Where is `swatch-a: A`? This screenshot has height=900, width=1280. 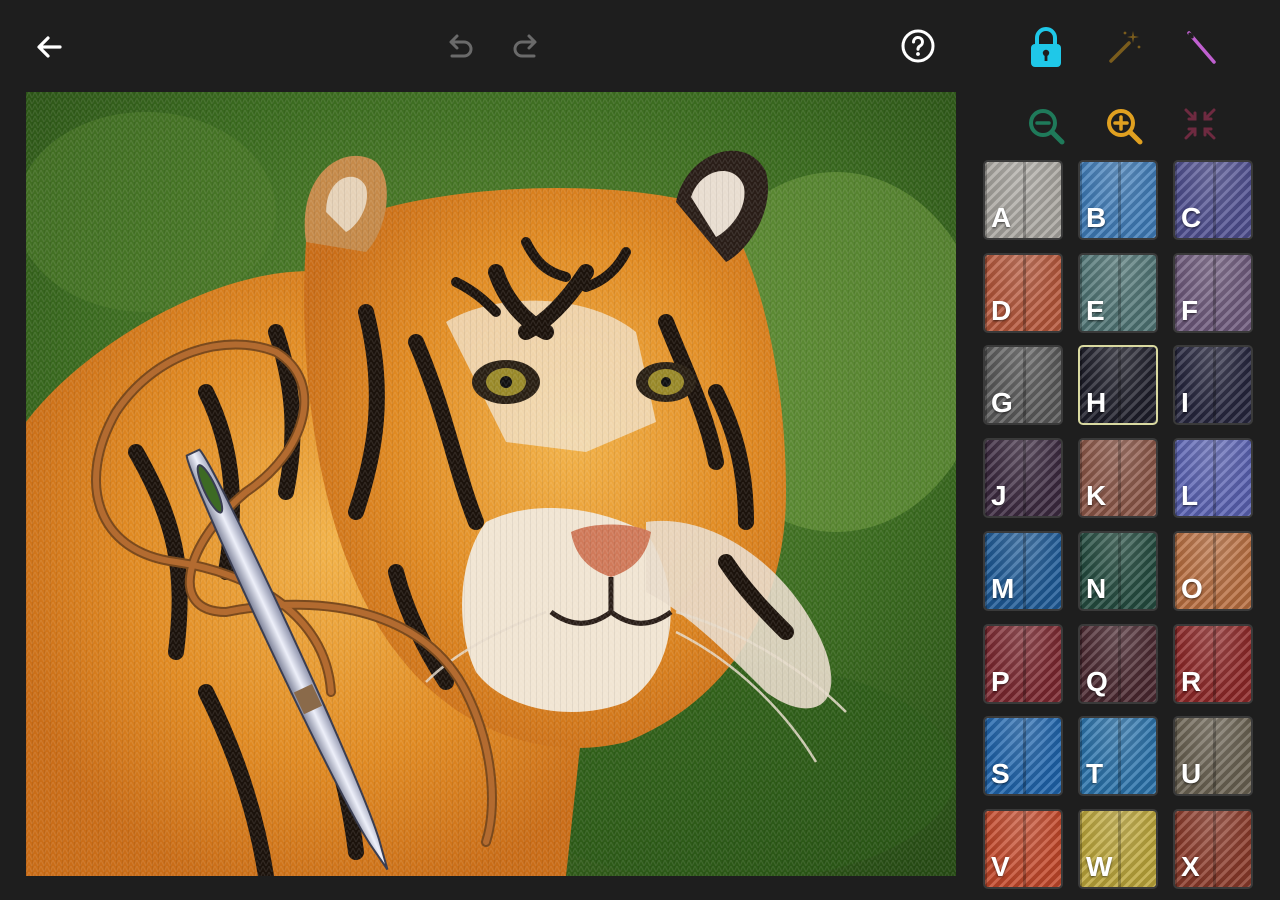 swatch-a: A is located at coordinates (1023, 200).